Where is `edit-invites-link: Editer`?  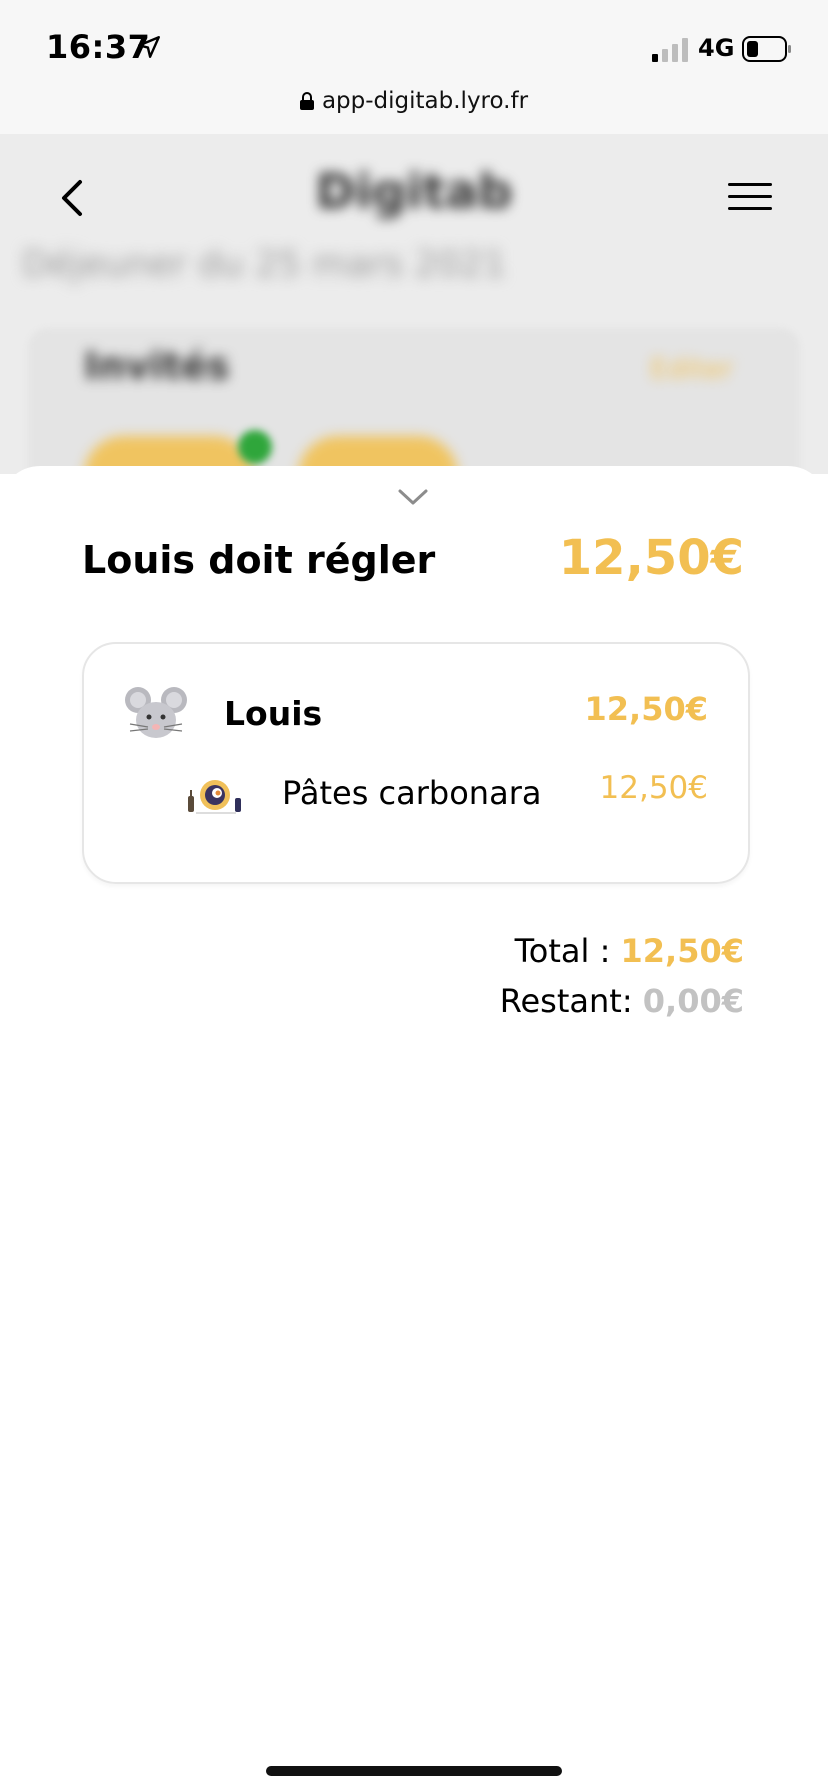
edit-invites-link: Editer is located at coordinates (691, 368).